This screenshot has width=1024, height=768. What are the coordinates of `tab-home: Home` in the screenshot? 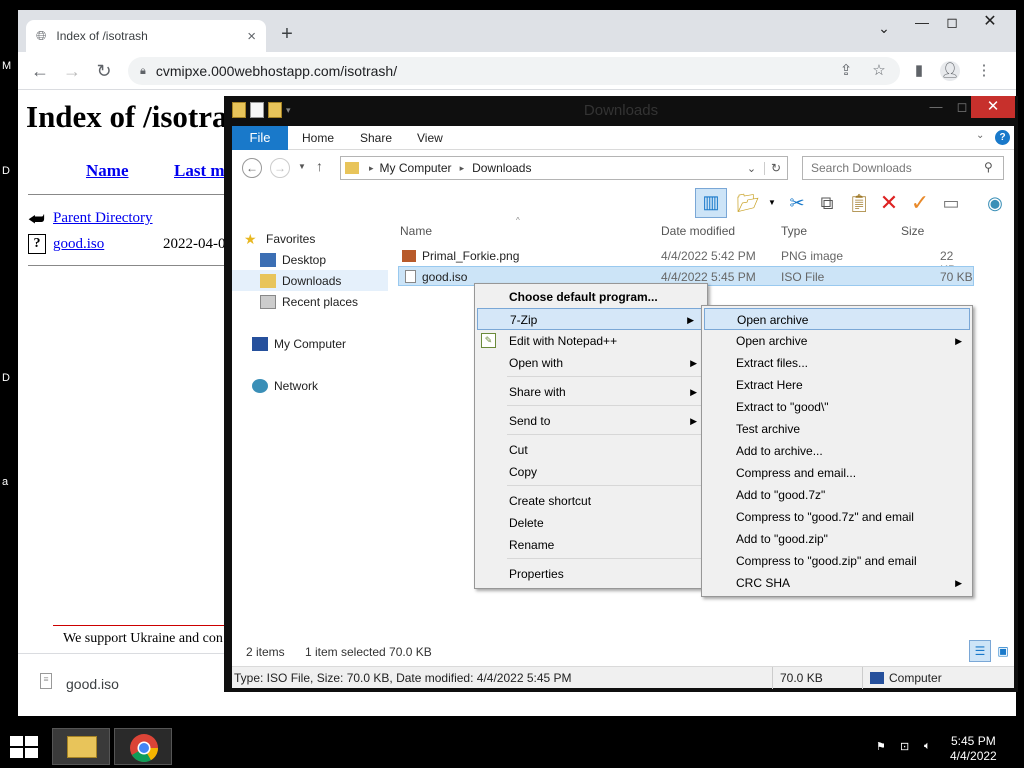 It's located at (318, 138).